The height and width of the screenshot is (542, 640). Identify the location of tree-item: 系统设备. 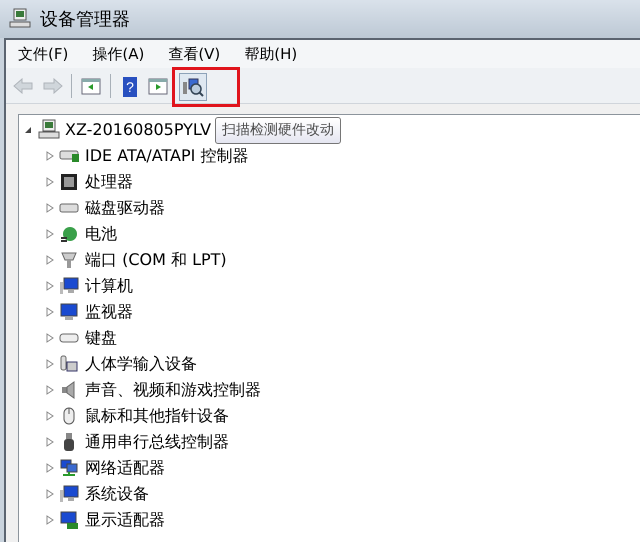
(117, 494).